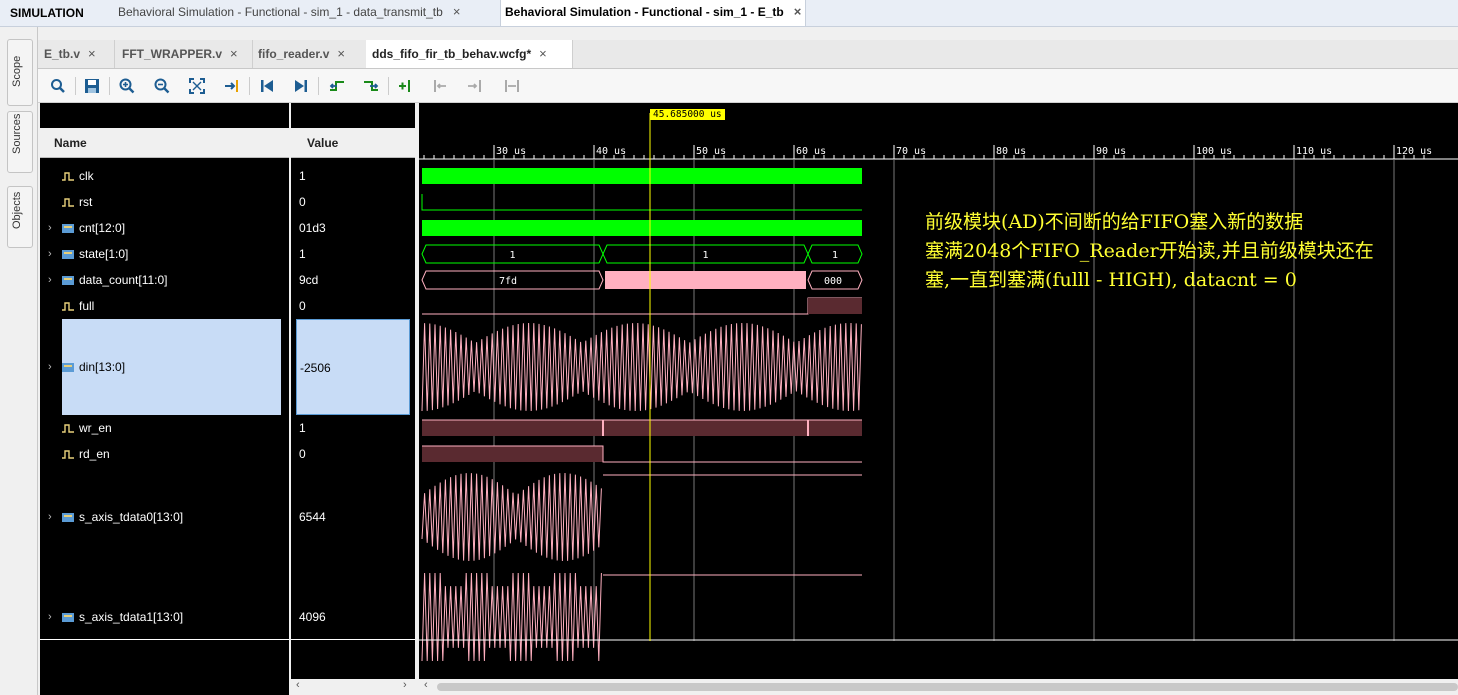 The width and height of the screenshot is (1458, 695). Describe the element at coordinates (164, 143) in the screenshot. I see `name-column-header: Name` at that location.